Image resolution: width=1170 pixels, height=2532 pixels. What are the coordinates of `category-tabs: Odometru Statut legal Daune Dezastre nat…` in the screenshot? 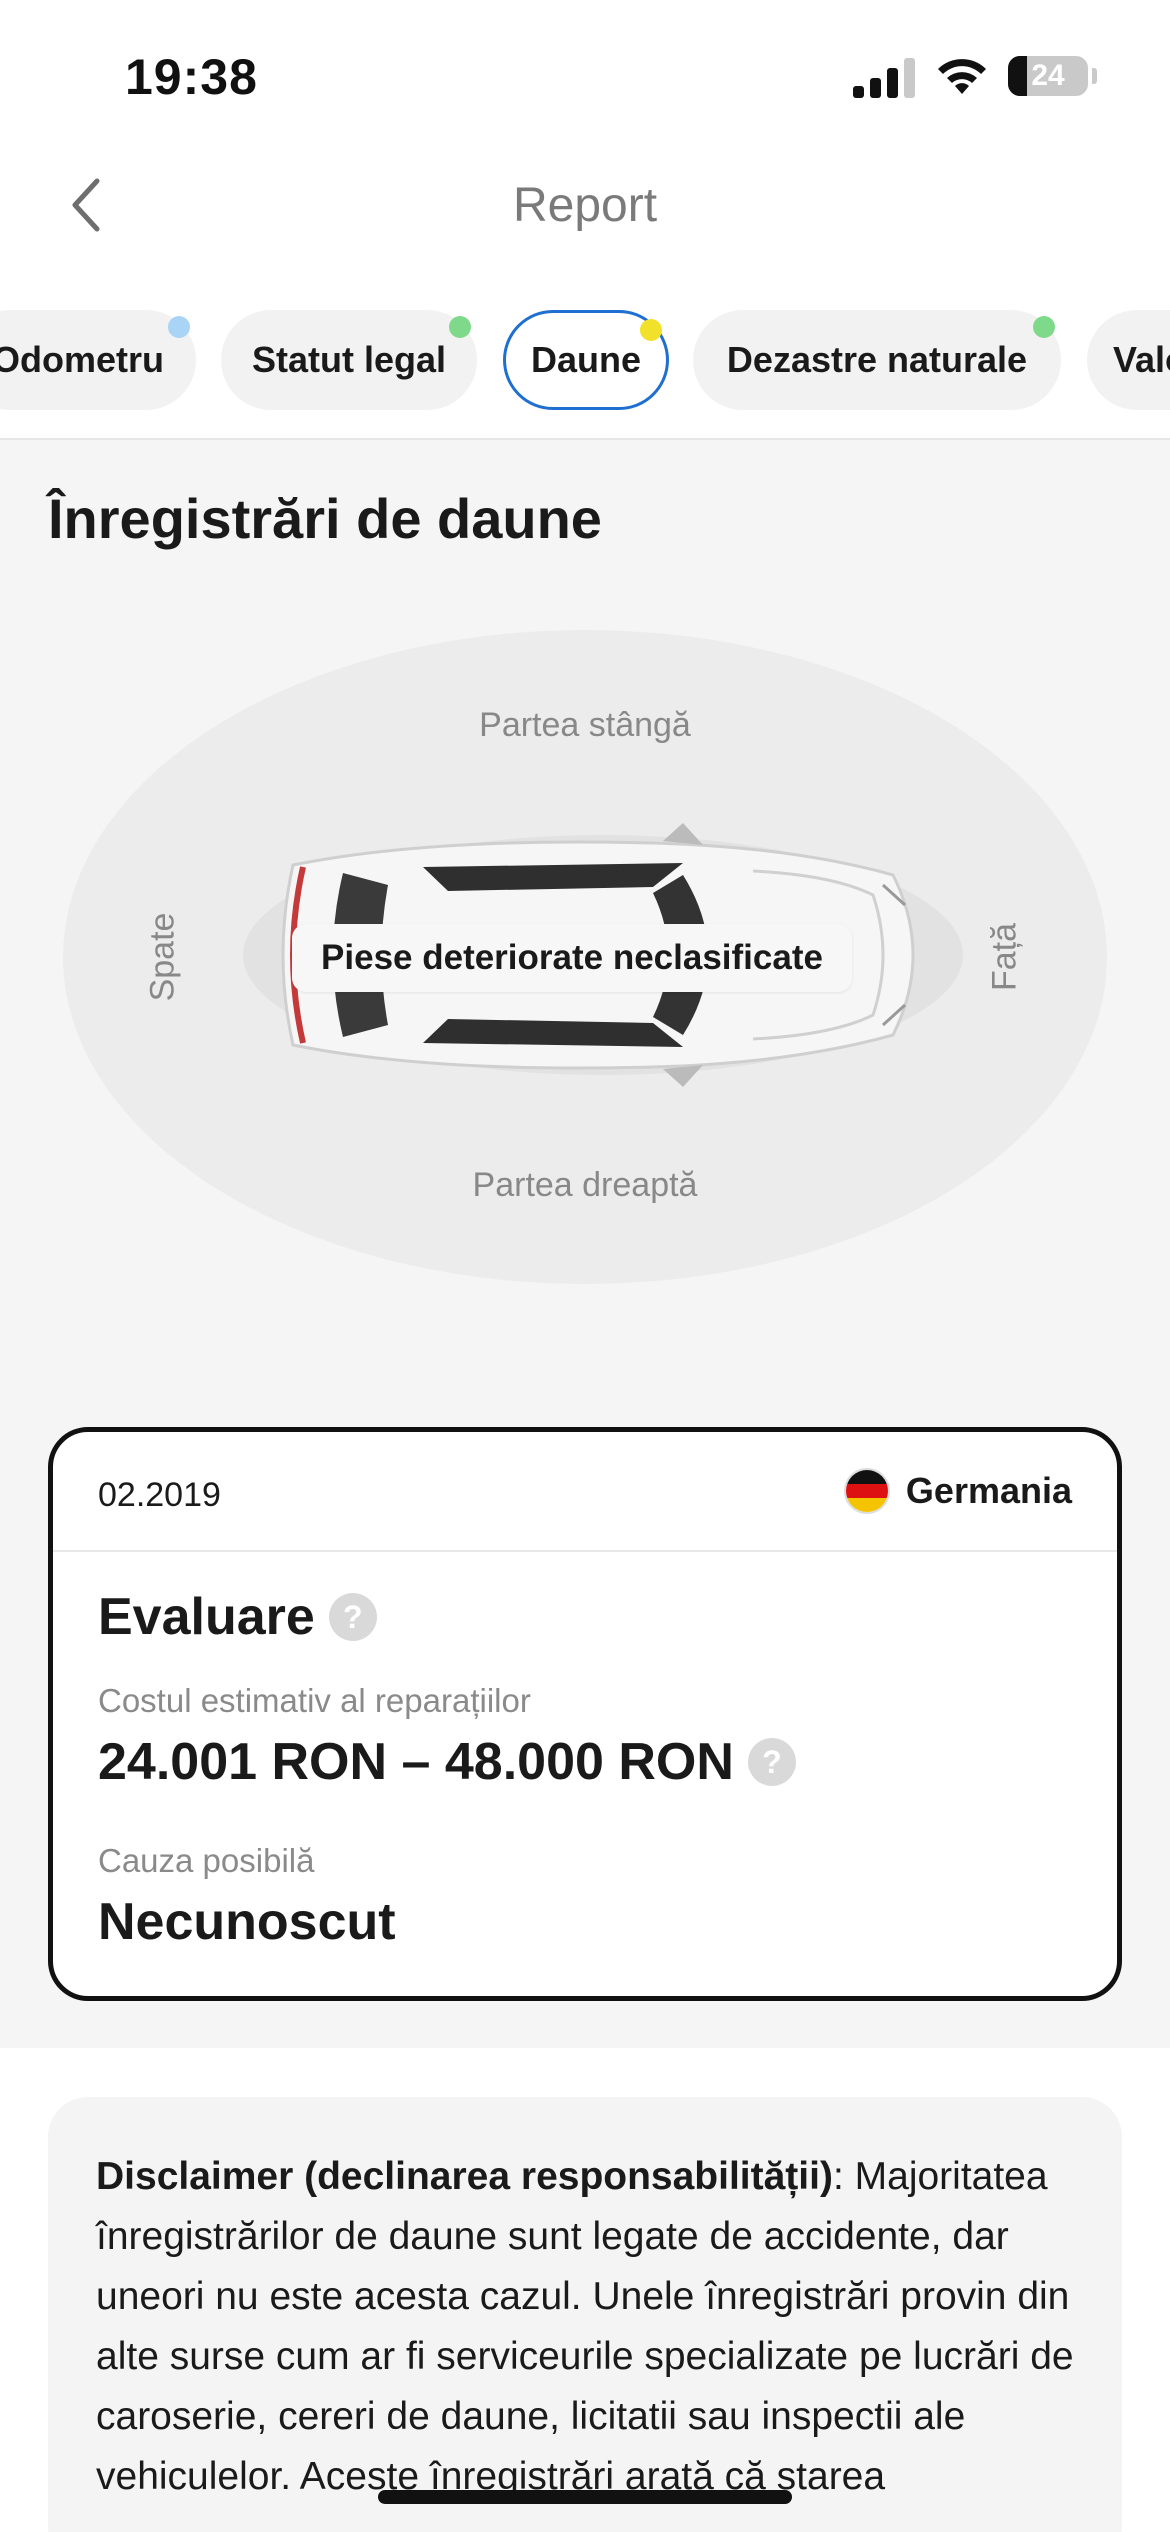 It's located at (585, 360).